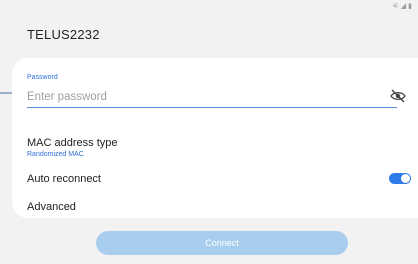 The height and width of the screenshot is (264, 418). Describe the element at coordinates (405, 178) in the screenshot. I see `toggle-knob` at that location.